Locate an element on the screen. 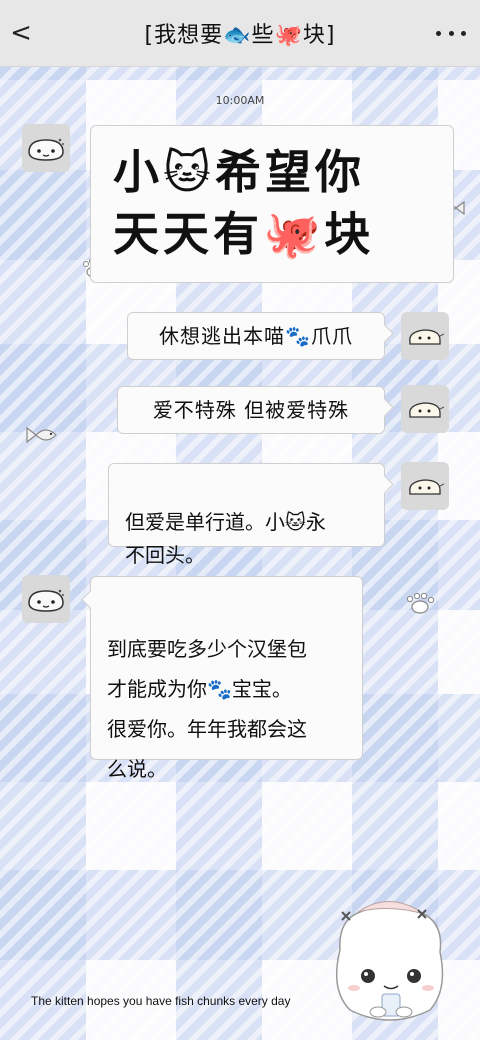  fish-sticker-icon is located at coordinates (41, 435).